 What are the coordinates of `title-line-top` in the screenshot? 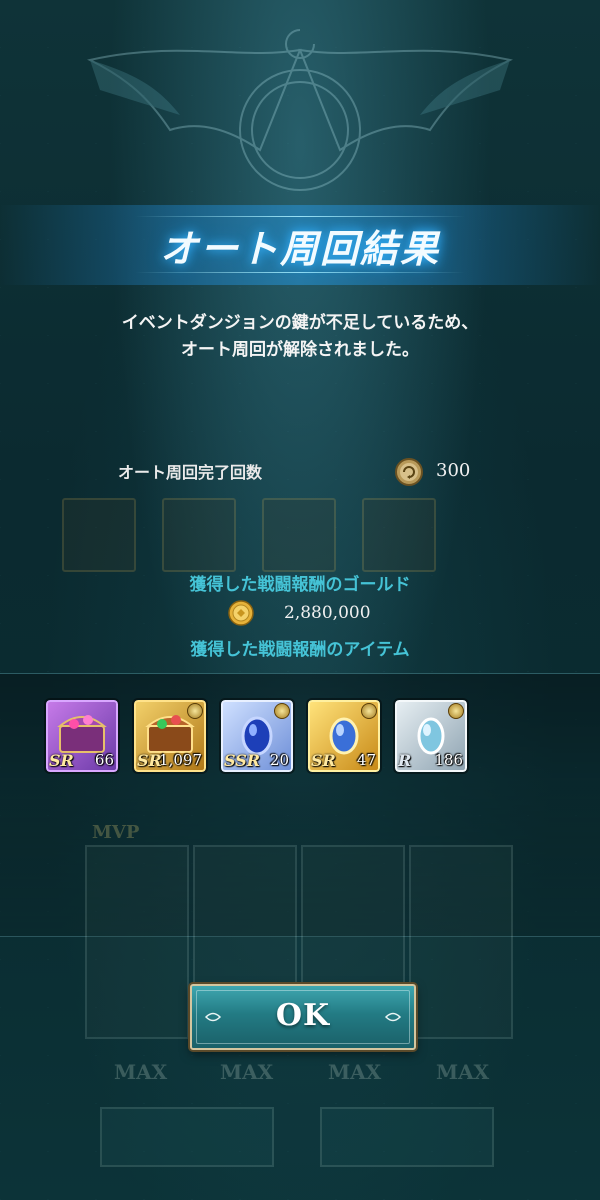 It's located at (300, 216).